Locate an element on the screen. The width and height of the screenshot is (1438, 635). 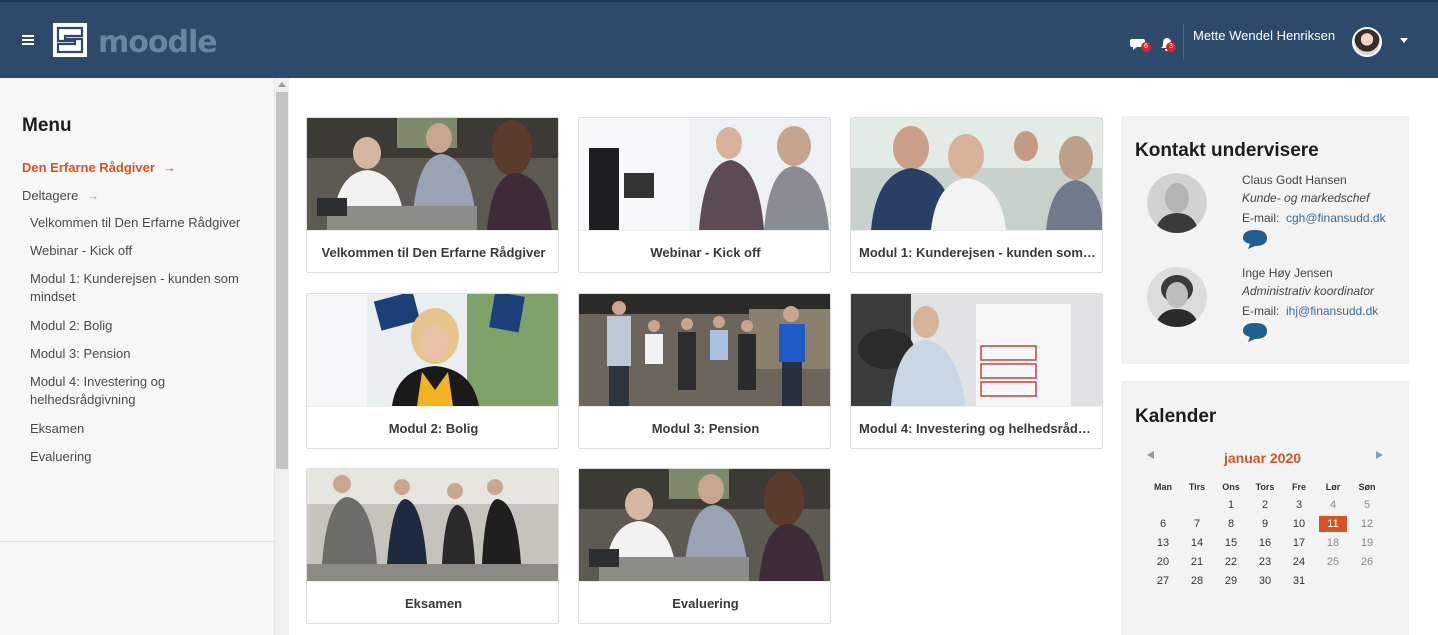
messages-count-badge: 6 is located at coordinates (1146, 47).